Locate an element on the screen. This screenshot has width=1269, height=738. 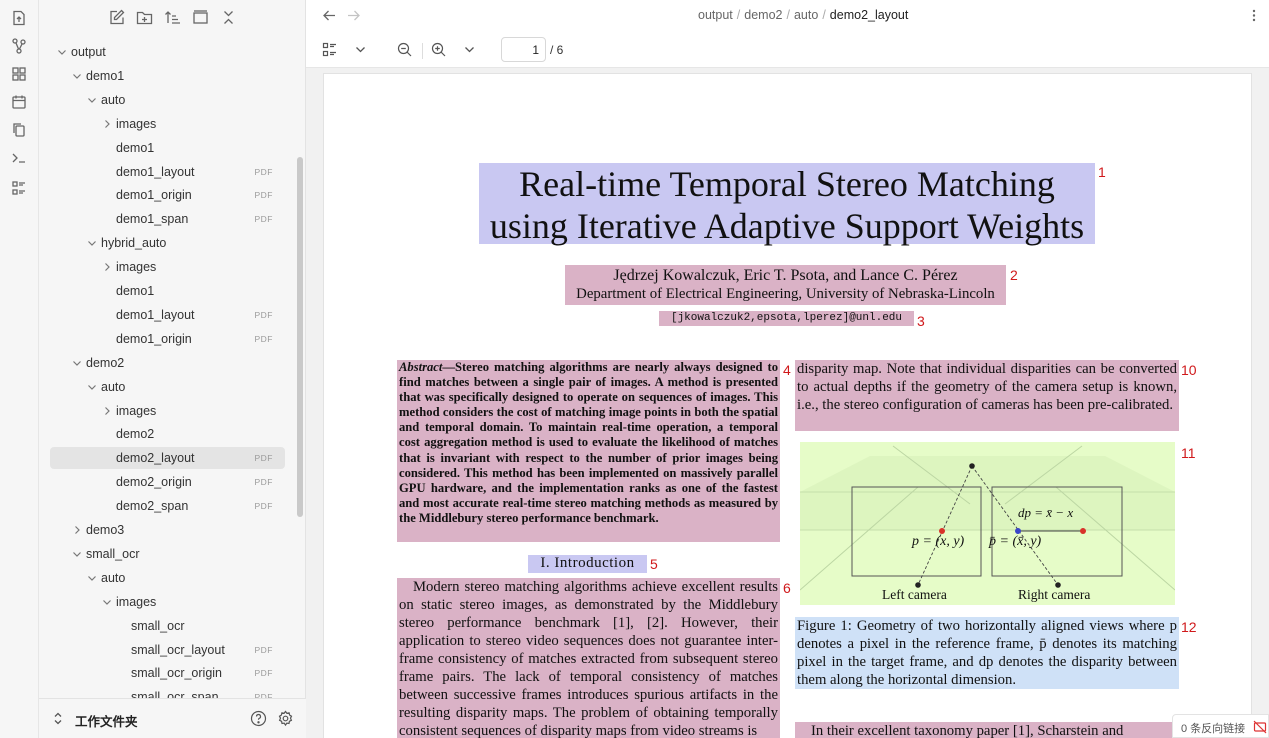
tree-file-item: demo2_span PDF is located at coordinates (167, 506).